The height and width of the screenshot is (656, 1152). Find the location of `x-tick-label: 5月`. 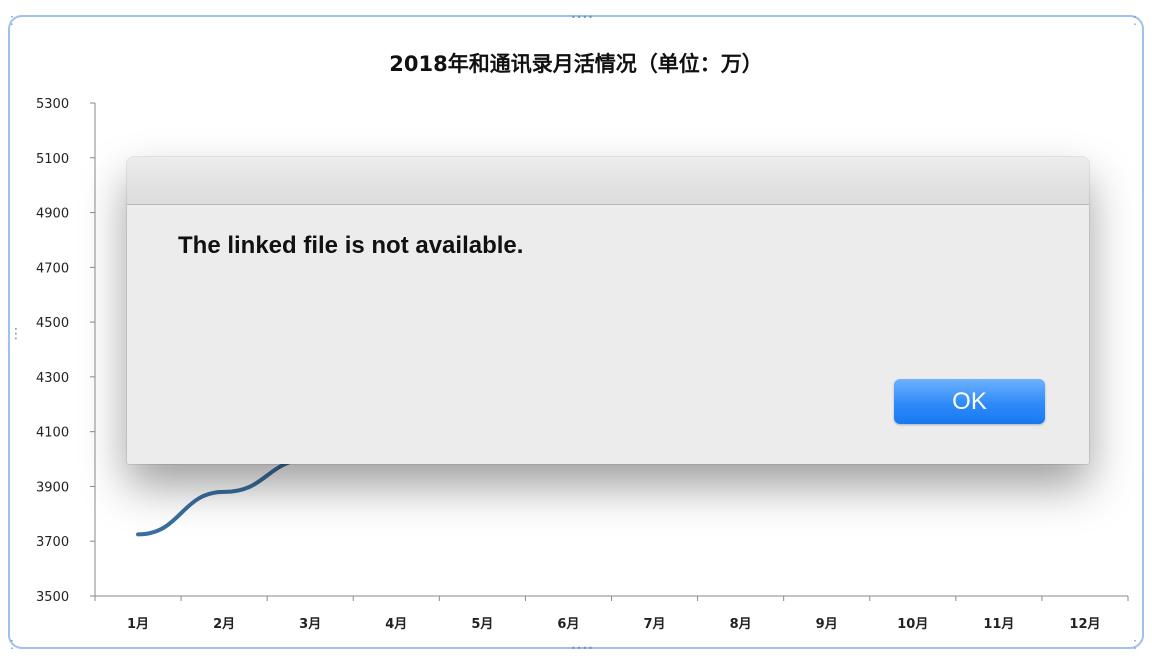

x-tick-label: 5月 is located at coordinates (482, 624).